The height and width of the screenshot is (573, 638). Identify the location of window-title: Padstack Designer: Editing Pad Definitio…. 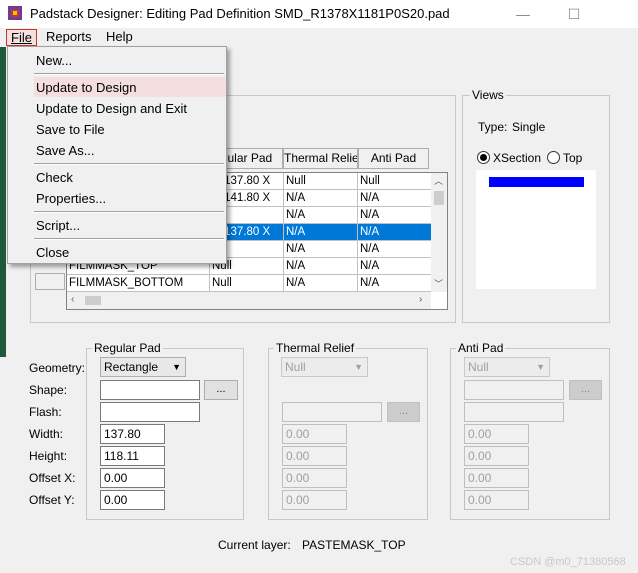
(240, 13).